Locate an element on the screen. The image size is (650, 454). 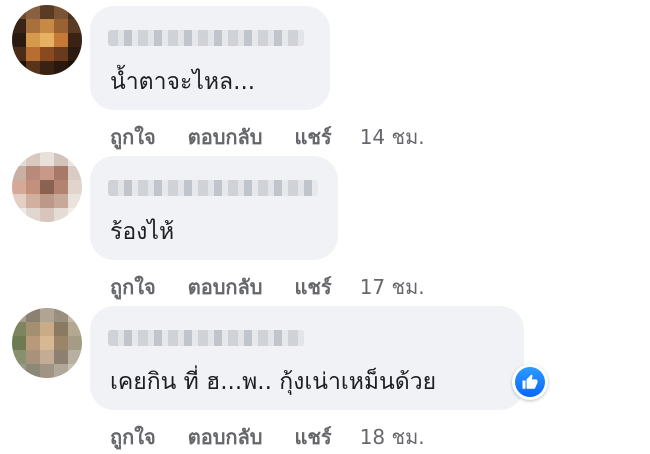
comment-text: ร้องไห้ is located at coordinates (142, 232).